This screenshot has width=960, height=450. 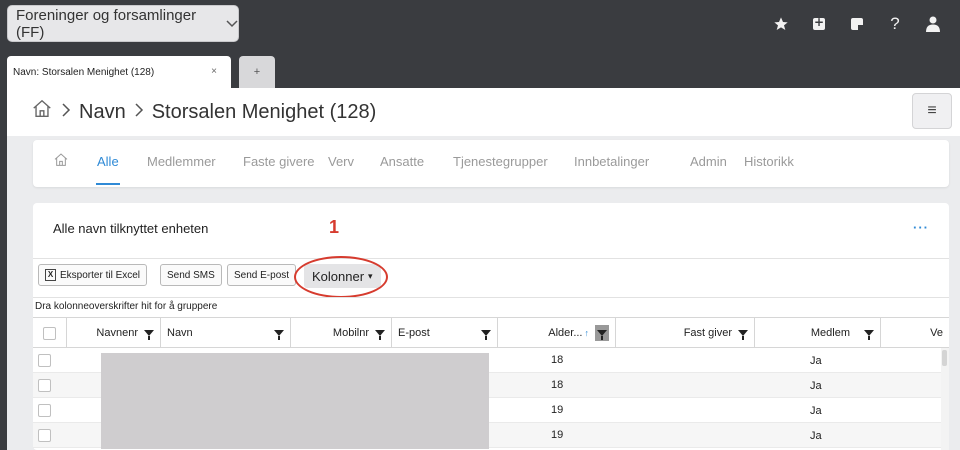 I want to click on col-label: Navn, so click(x=180, y=333).